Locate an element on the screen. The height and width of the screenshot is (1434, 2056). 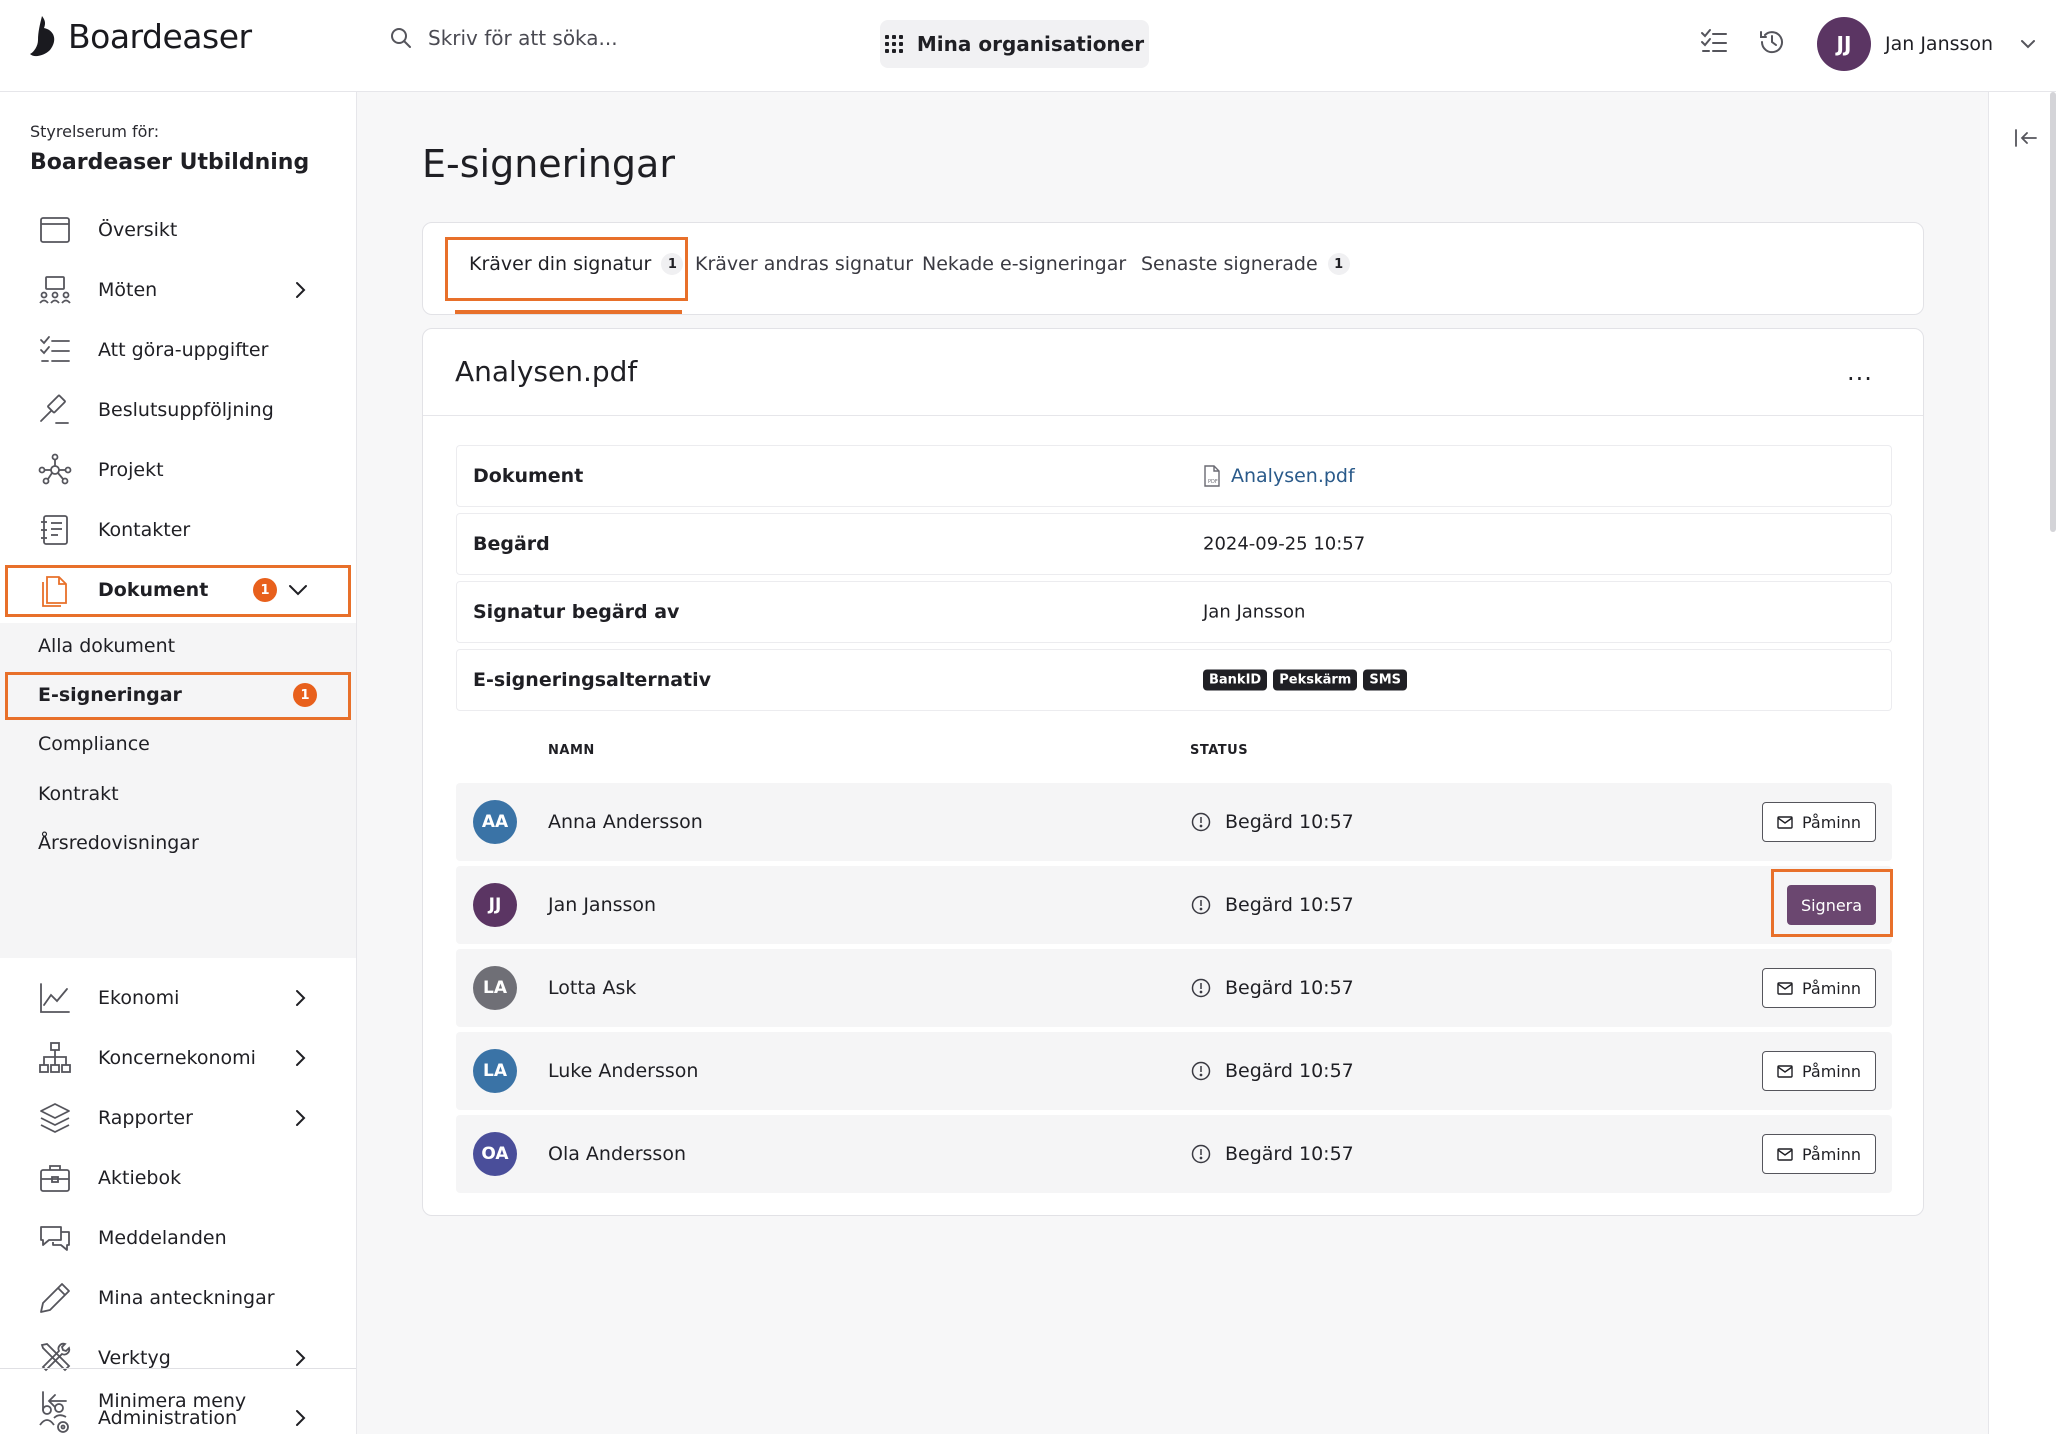
signer-name: Lotta Ask is located at coordinates (592, 988).